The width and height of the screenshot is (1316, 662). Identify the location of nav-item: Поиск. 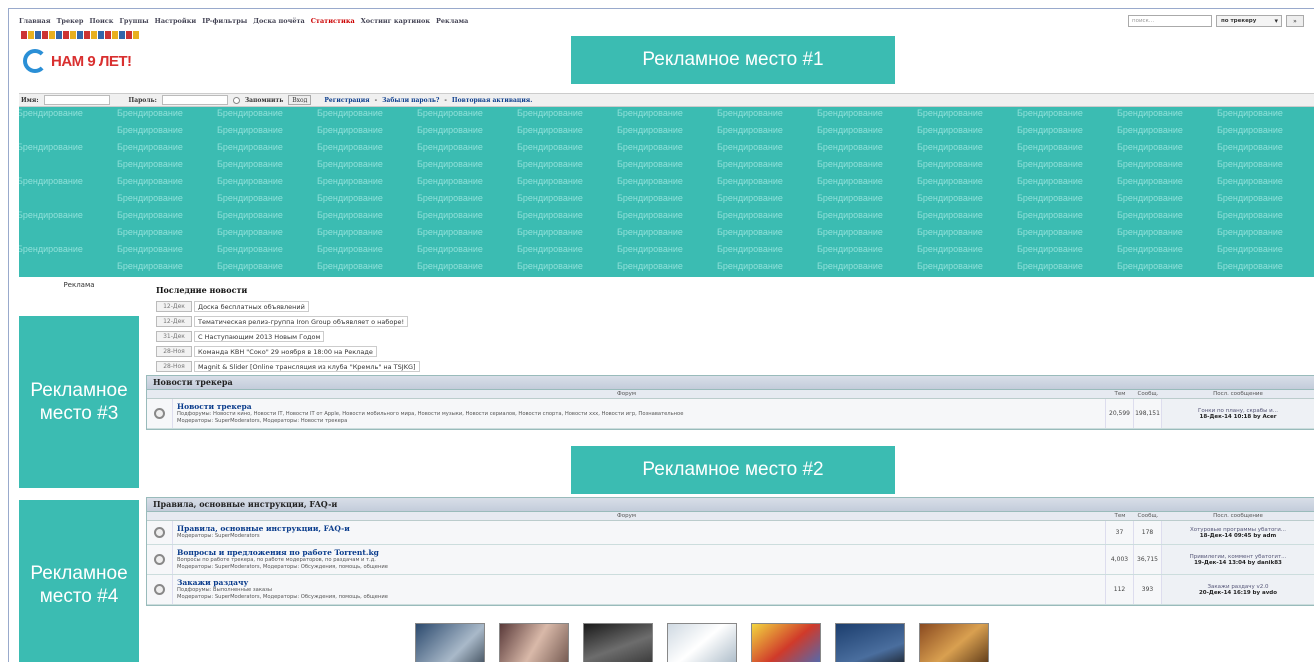
(101, 23).